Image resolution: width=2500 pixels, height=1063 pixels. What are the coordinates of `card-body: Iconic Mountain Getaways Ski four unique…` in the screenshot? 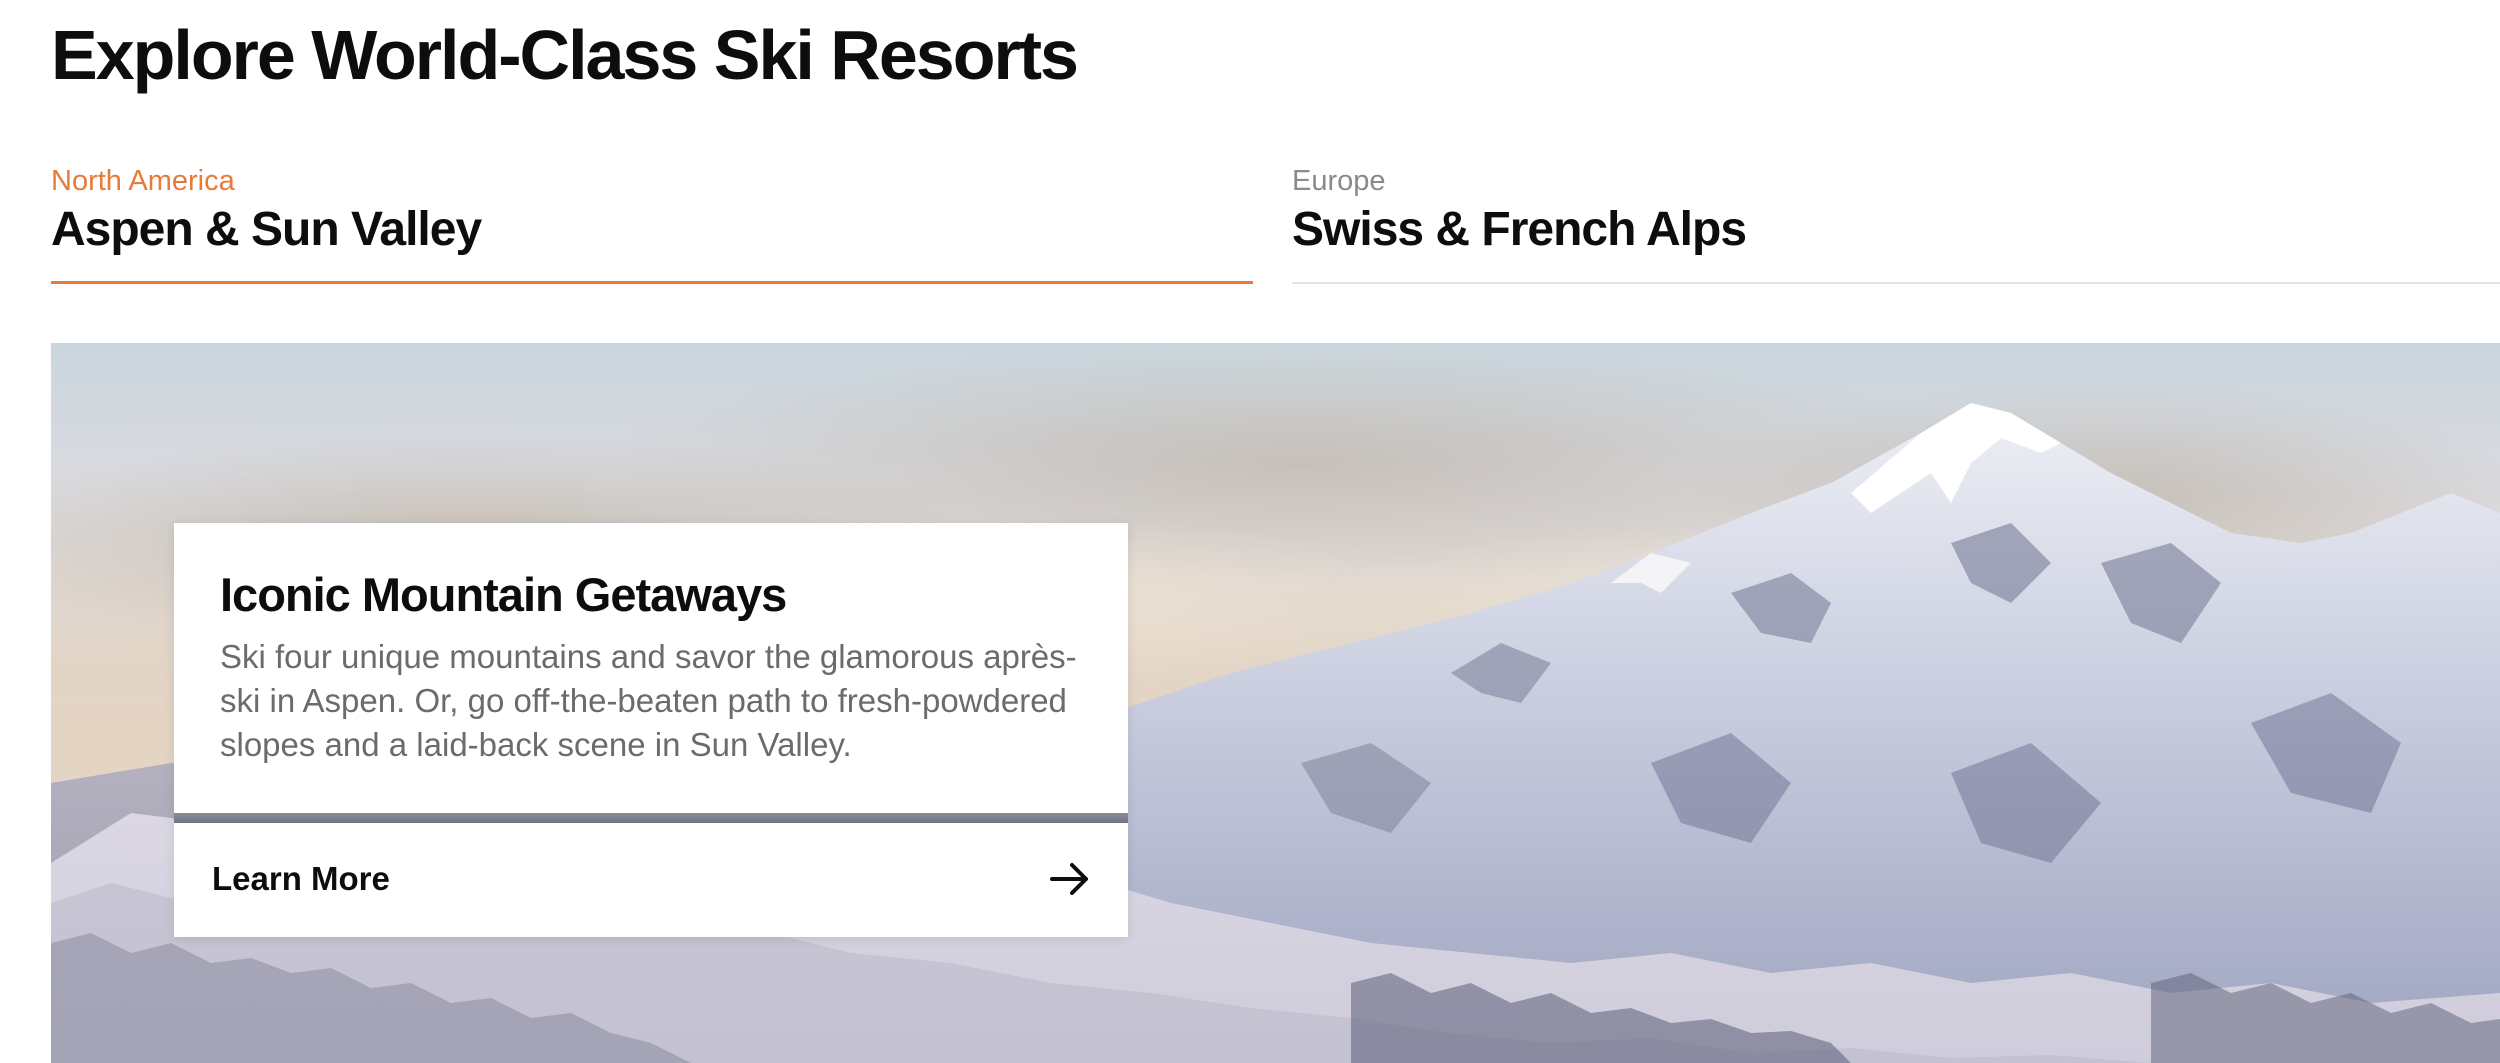 It's located at (651, 668).